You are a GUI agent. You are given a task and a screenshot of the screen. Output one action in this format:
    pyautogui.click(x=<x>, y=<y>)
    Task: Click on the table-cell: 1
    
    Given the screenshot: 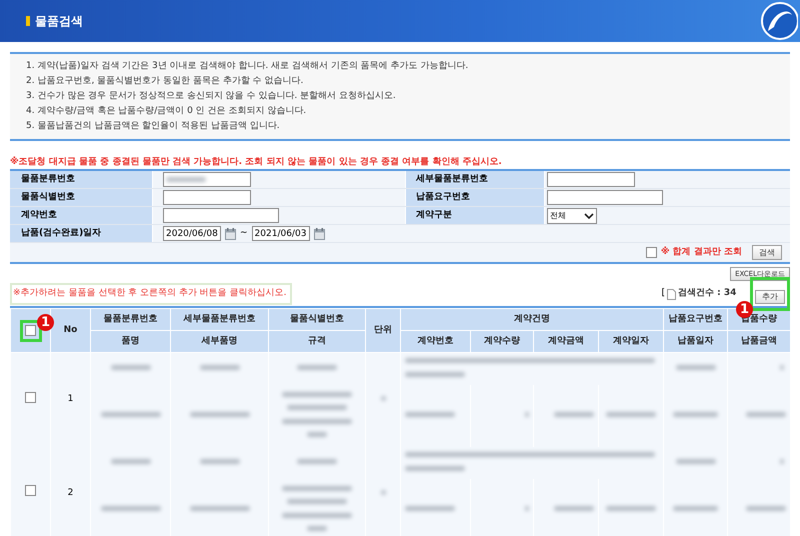 What is the action you would take?
    pyautogui.click(x=70, y=399)
    